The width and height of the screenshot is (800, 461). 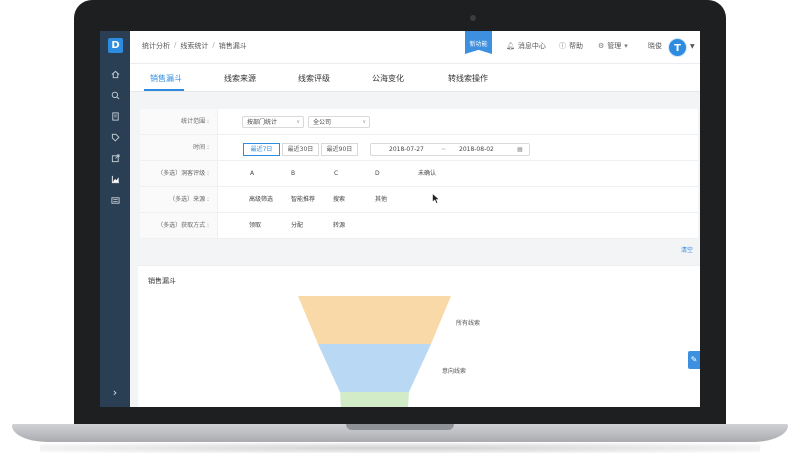 I want to click on bell-icon: 🔔︎, so click(x=510, y=46).